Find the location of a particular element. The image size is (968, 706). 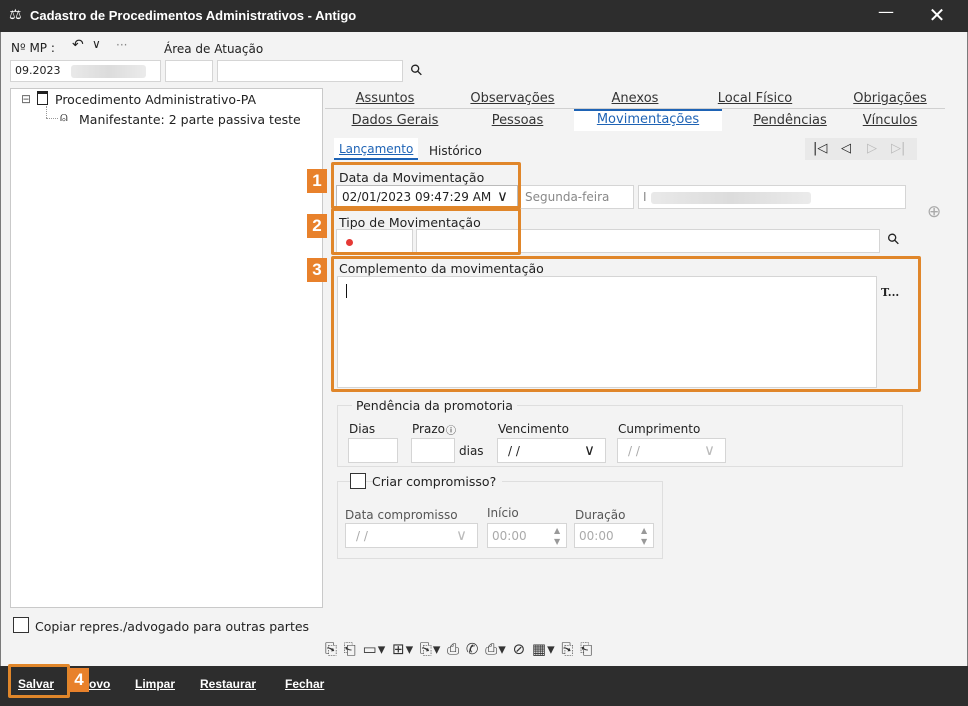

add-icon: ⊕ is located at coordinates (934, 212).